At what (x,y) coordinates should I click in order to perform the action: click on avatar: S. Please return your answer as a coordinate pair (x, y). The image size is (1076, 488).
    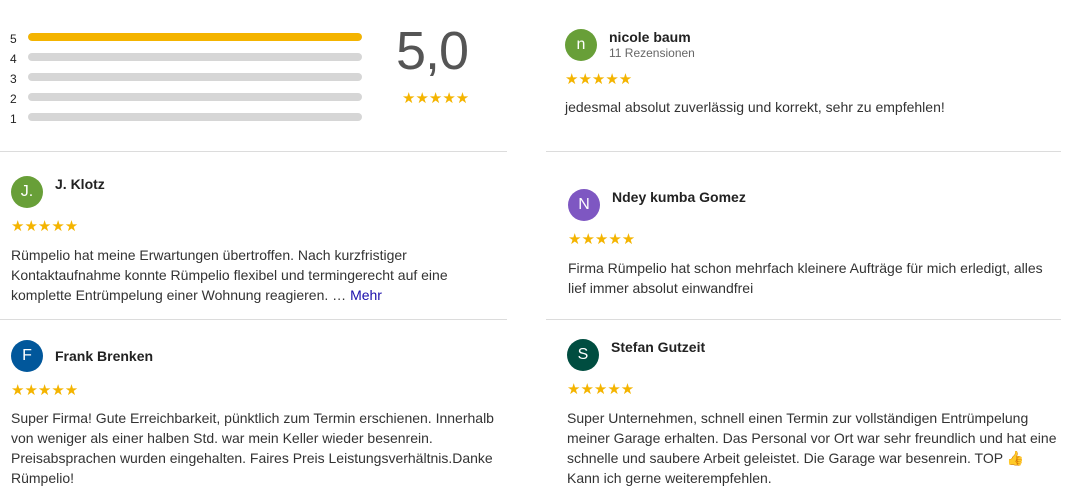
    Looking at the image, I should click on (583, 355).